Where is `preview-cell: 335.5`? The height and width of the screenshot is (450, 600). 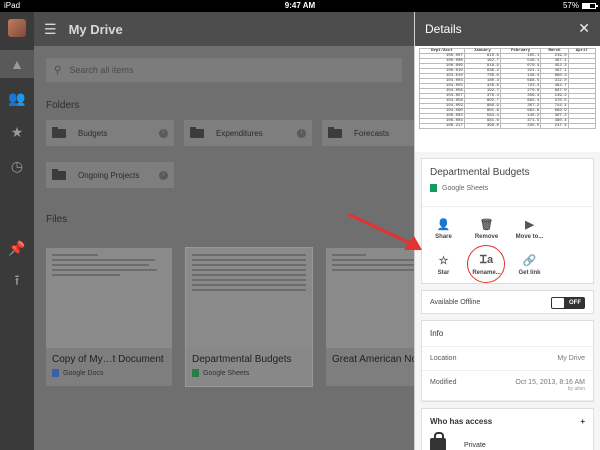
preview-cell: 335.5 is located at coordinates (520, 126).